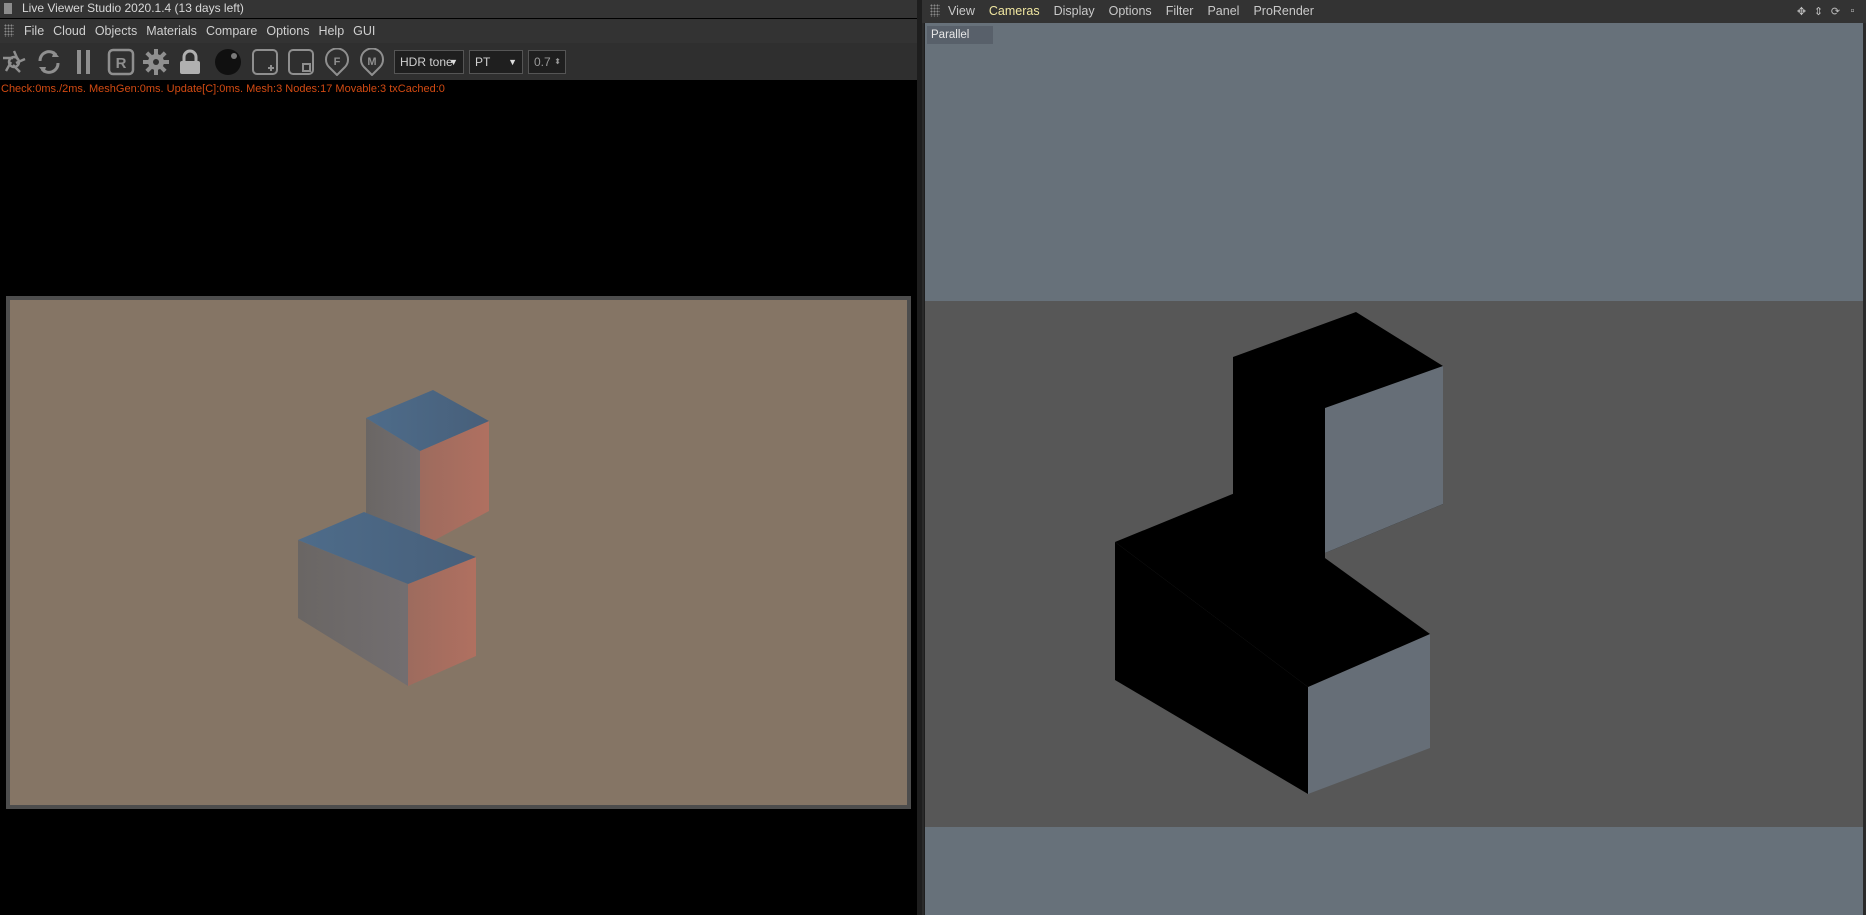  I want to click on kernel-dropdown: PT ▼, so click(496, 62).